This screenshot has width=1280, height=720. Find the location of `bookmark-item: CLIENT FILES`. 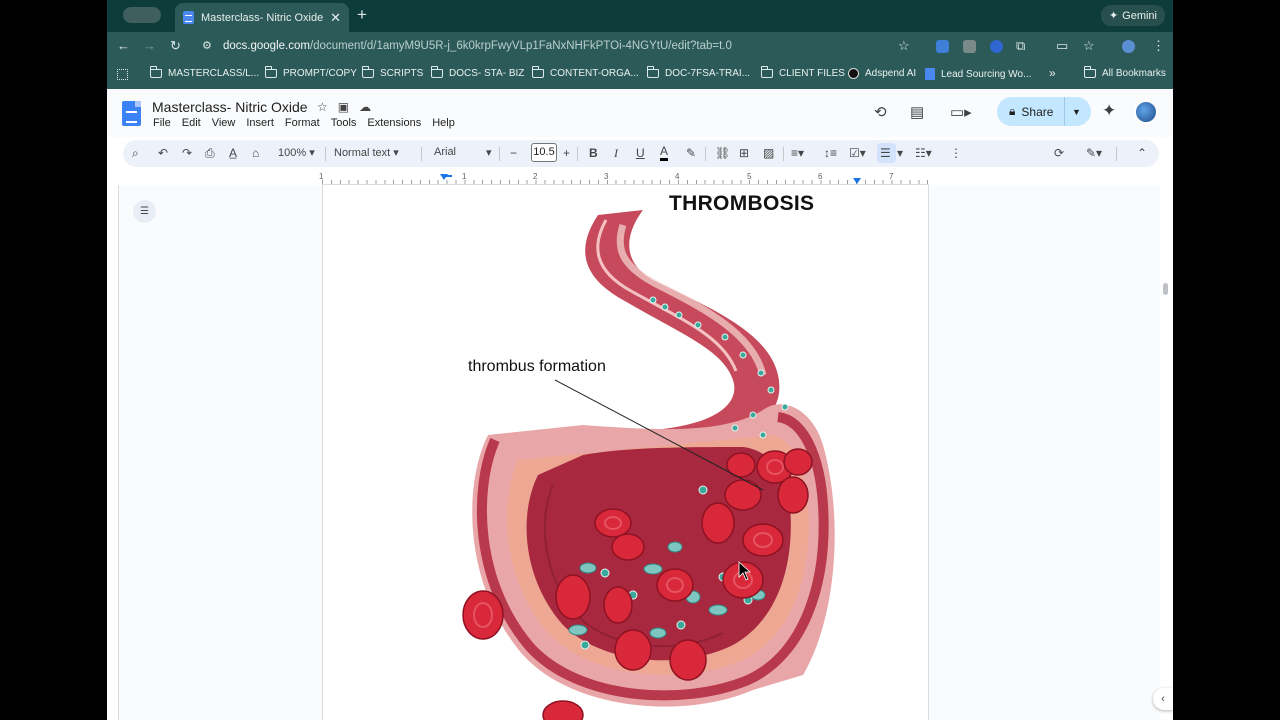

bookmark-item: CLIENT FILES is located at coordinates (803, 72).